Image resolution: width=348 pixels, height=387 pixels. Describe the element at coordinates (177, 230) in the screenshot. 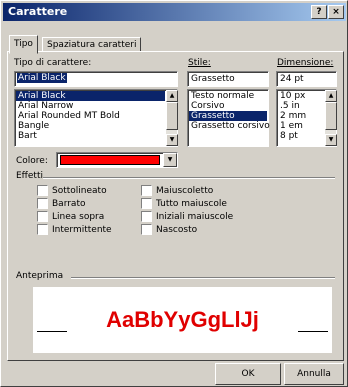

I see `checkbox-label: Nascosto` at that location.